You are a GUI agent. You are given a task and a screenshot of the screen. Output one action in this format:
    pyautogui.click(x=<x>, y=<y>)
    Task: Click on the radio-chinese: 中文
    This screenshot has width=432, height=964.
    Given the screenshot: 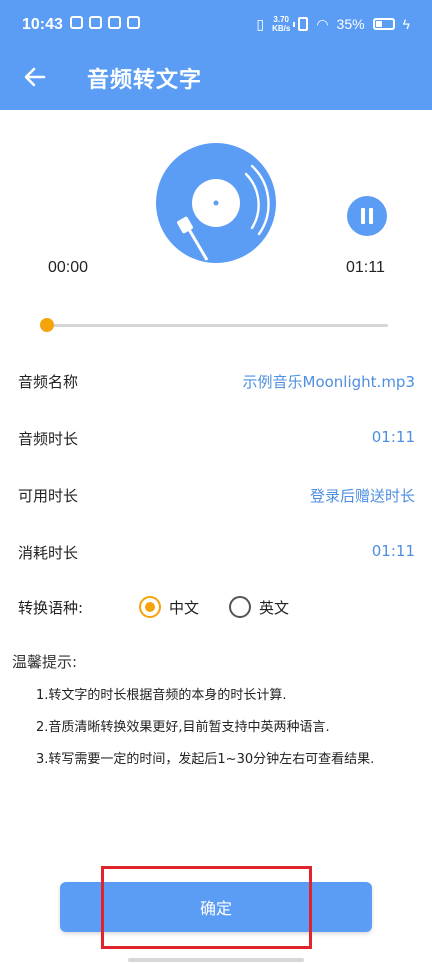 What is the action you would take?
    pyautogui.click(x=169, y=607)
    